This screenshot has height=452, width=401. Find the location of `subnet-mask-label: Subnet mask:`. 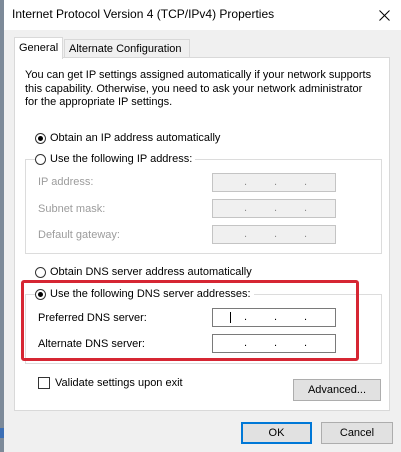

subnet-mask-label: Subnet mask: is located at coordinates (72, 209).